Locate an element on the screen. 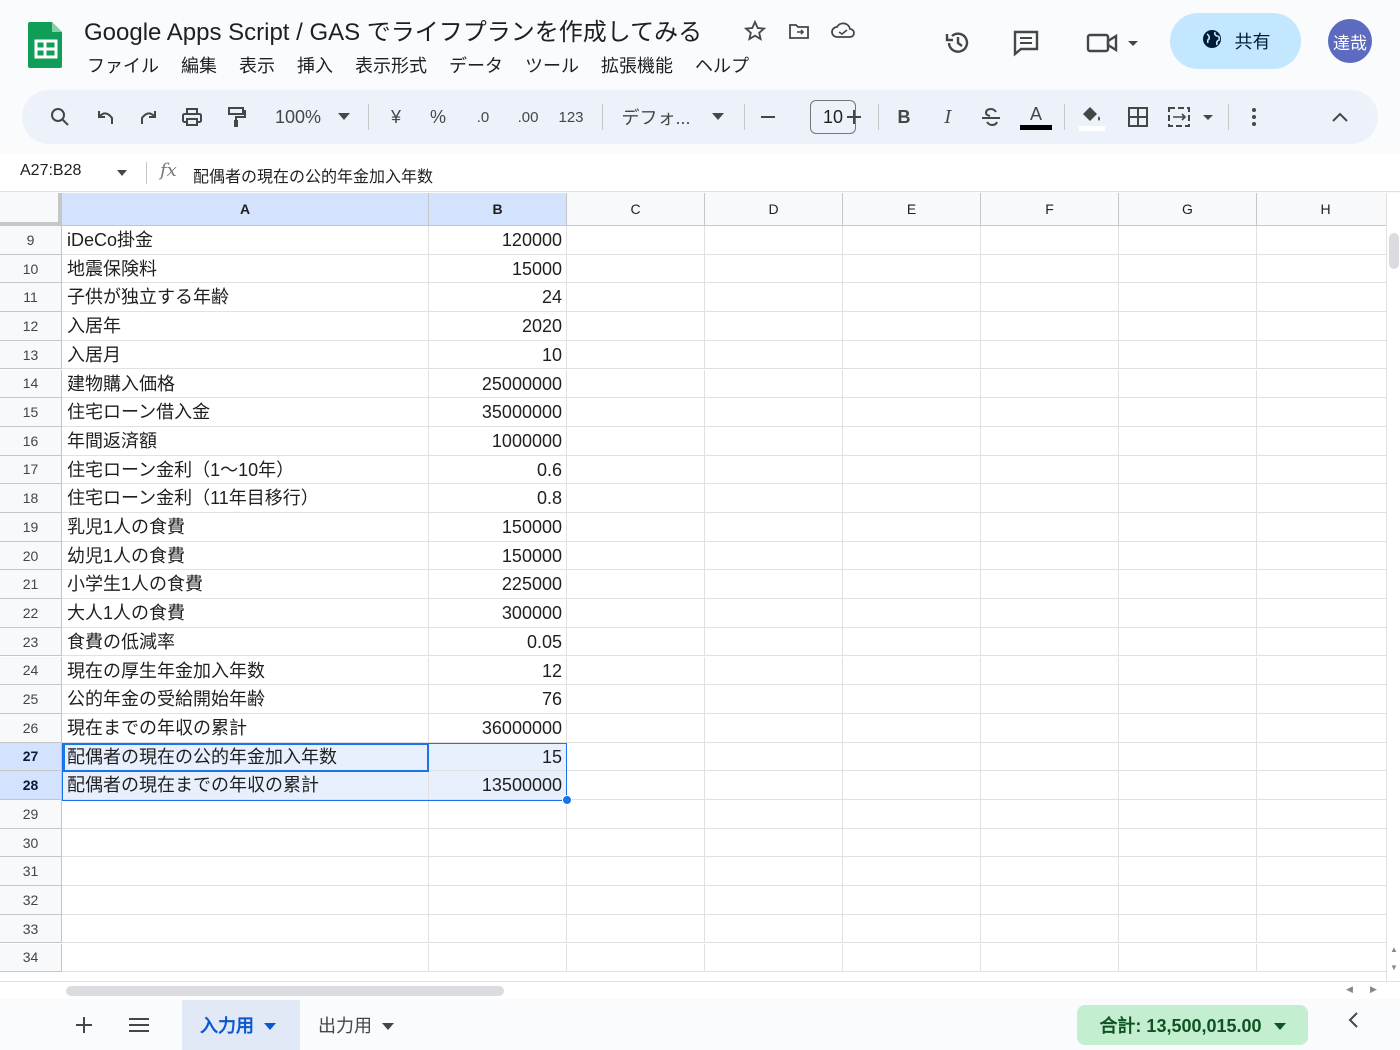  column-header-a: A is located at coordinates (245, 209).